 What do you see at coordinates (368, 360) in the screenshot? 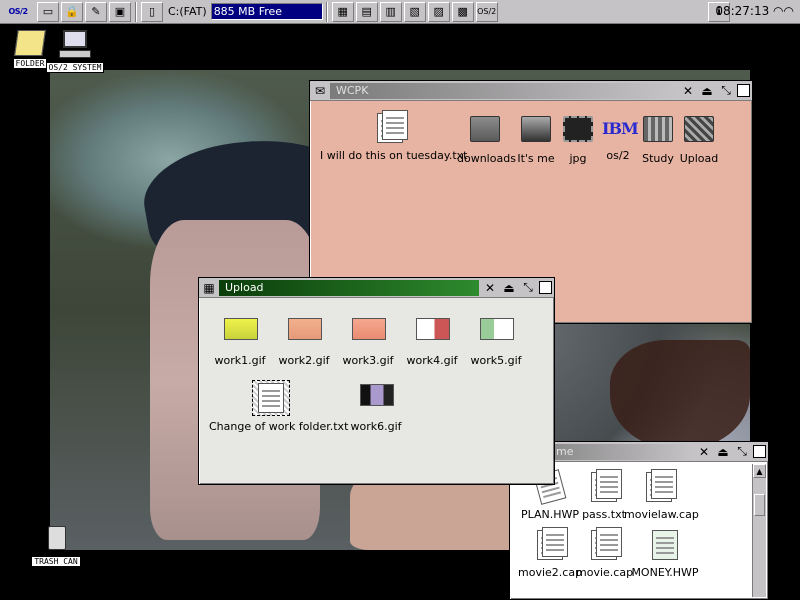
I see `file-name: work3.gif` at bounding box center [368, 360].